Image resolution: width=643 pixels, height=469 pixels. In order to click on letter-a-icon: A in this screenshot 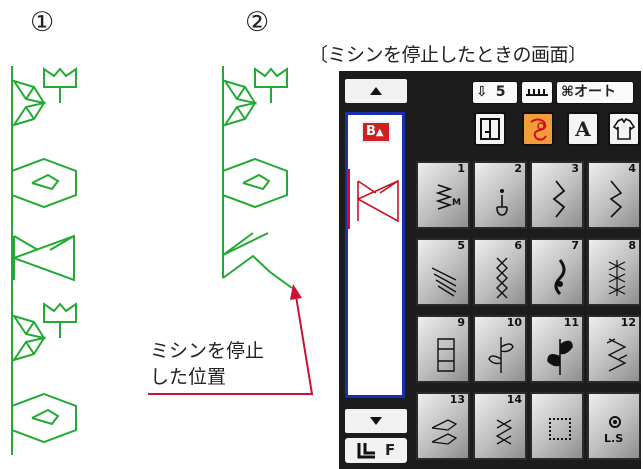, I will do `click(583, 129)`.